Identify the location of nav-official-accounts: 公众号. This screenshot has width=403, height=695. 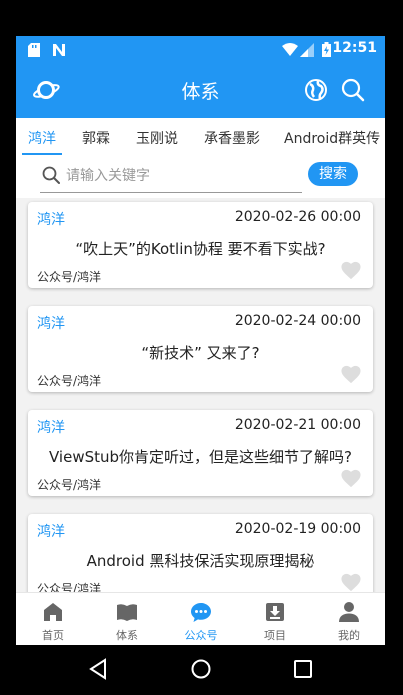
(201, 619).